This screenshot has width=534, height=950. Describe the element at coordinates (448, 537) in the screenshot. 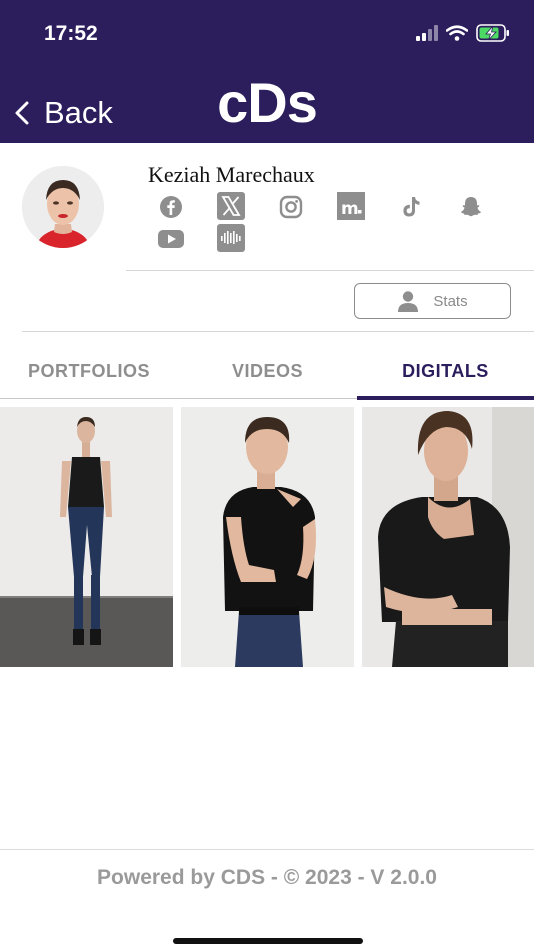

I see `digital-photo-close-up` at that location.